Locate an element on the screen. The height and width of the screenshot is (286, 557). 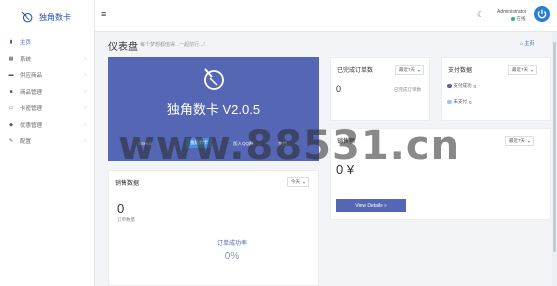
sidebar-item-goods: ■ 商品管理 ‹ is located at coordinates (47, 92).